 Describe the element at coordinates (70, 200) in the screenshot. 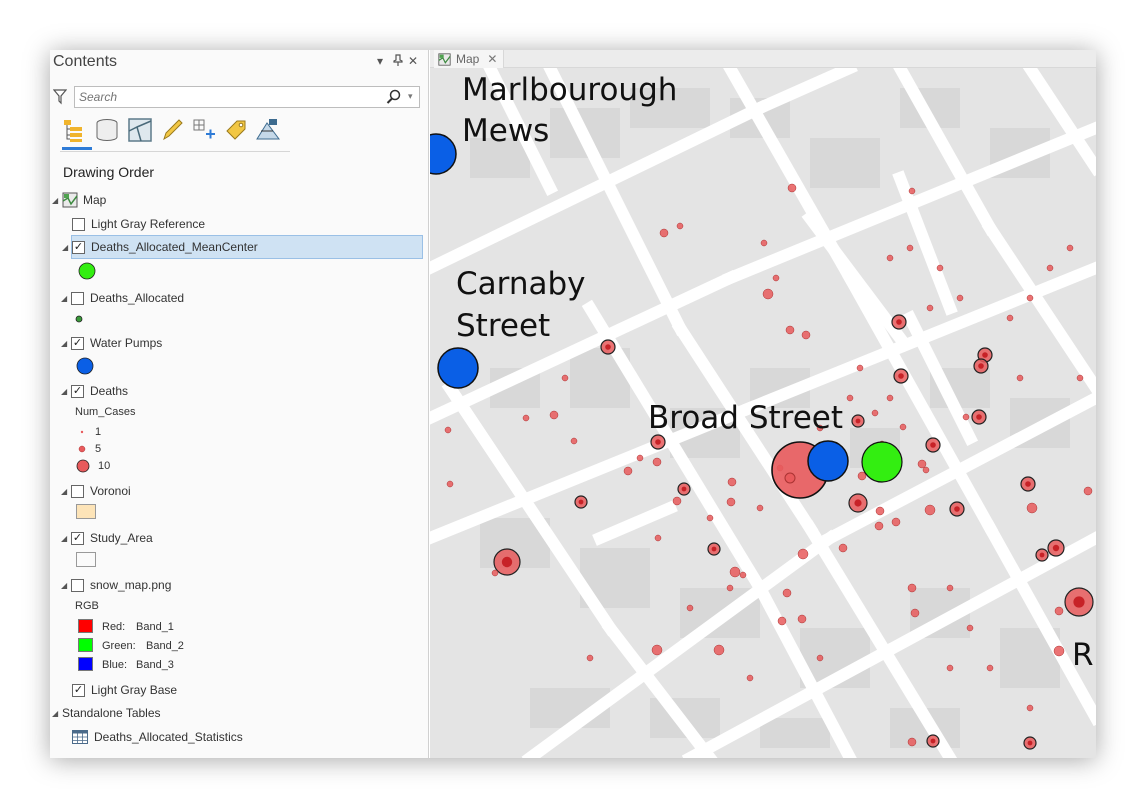

I see `map-icon` at that location.